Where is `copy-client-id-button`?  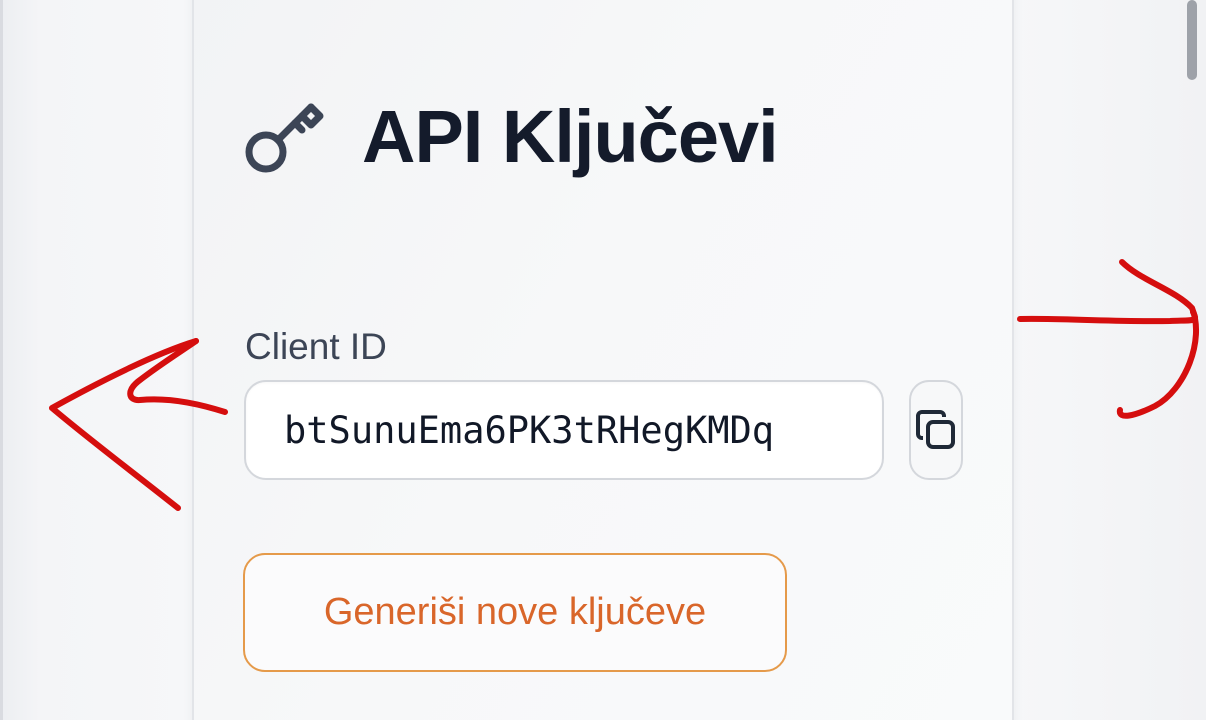
copy-client-id-button is located at coordinates (936, 430).